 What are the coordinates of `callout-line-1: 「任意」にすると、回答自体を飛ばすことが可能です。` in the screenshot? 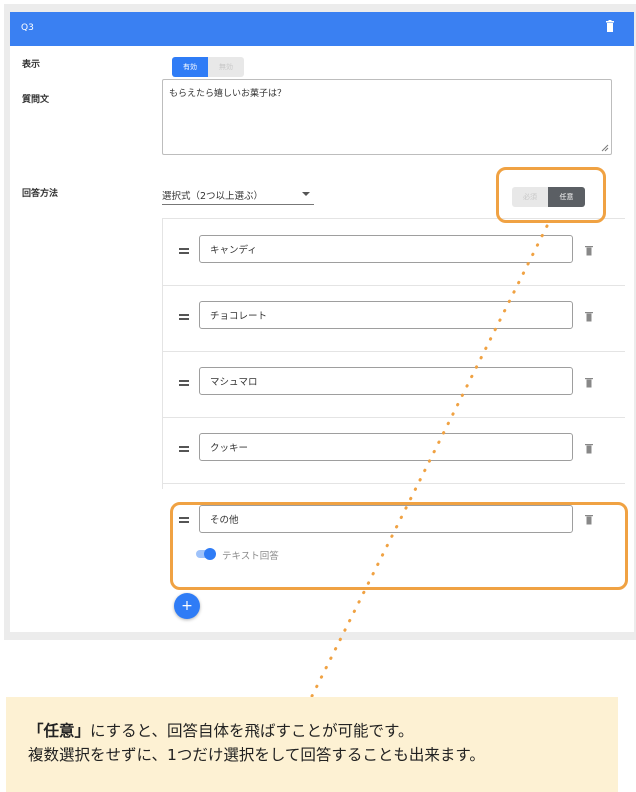 It's located at (221, 730).